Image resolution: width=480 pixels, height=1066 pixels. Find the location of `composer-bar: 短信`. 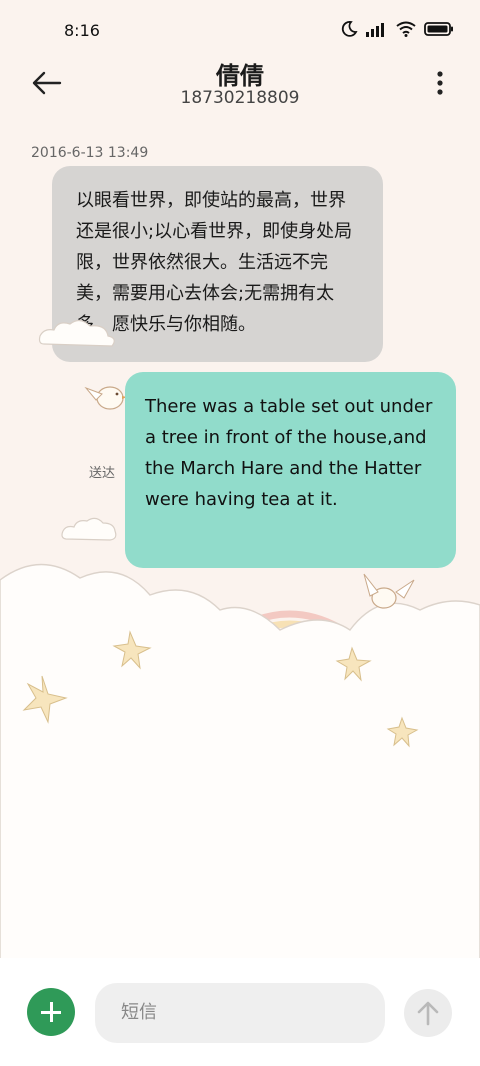

composer-bar: 短信 is located at coordinates (240, 1012).